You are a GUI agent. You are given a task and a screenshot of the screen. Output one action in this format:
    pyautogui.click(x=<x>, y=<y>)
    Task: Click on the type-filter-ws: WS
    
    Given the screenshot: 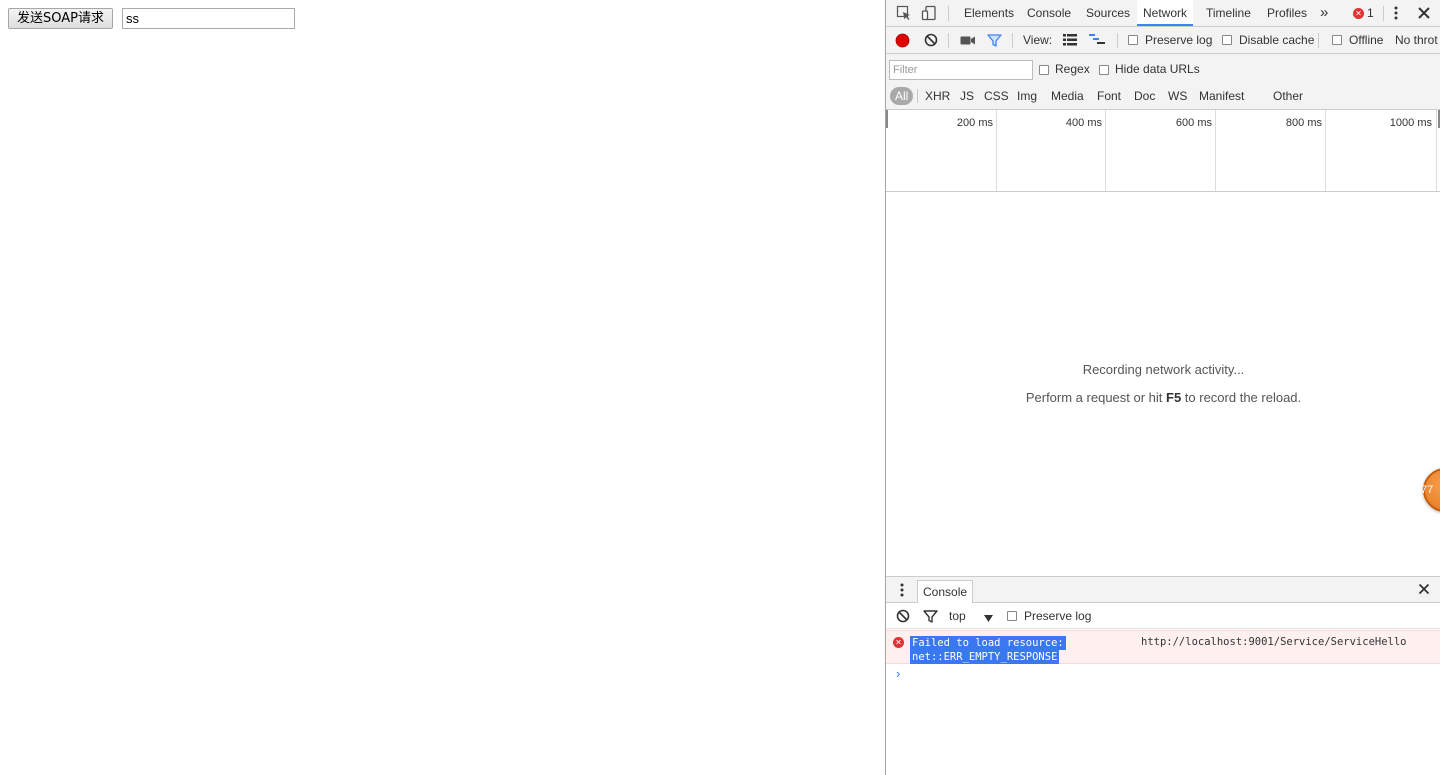 What is the action you would take?
    pyautogui.click(x=1177, y=96)
    